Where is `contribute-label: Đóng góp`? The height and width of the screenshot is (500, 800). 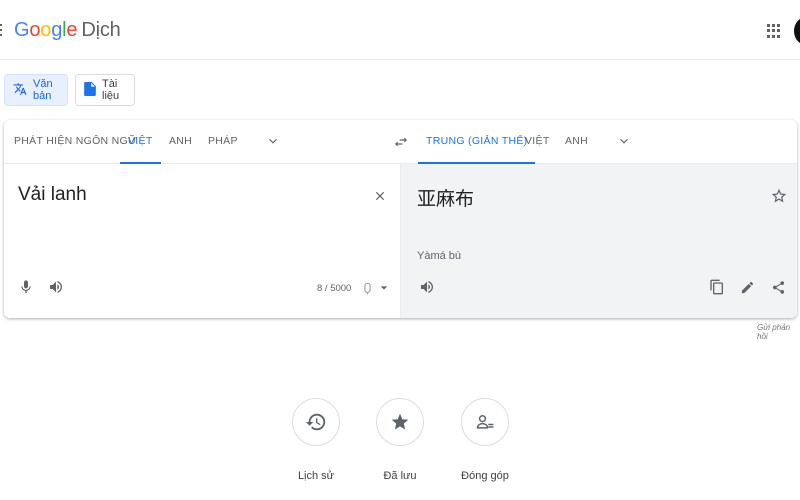 contribute-label: Đóng góp is located at coordinates (485, 476).